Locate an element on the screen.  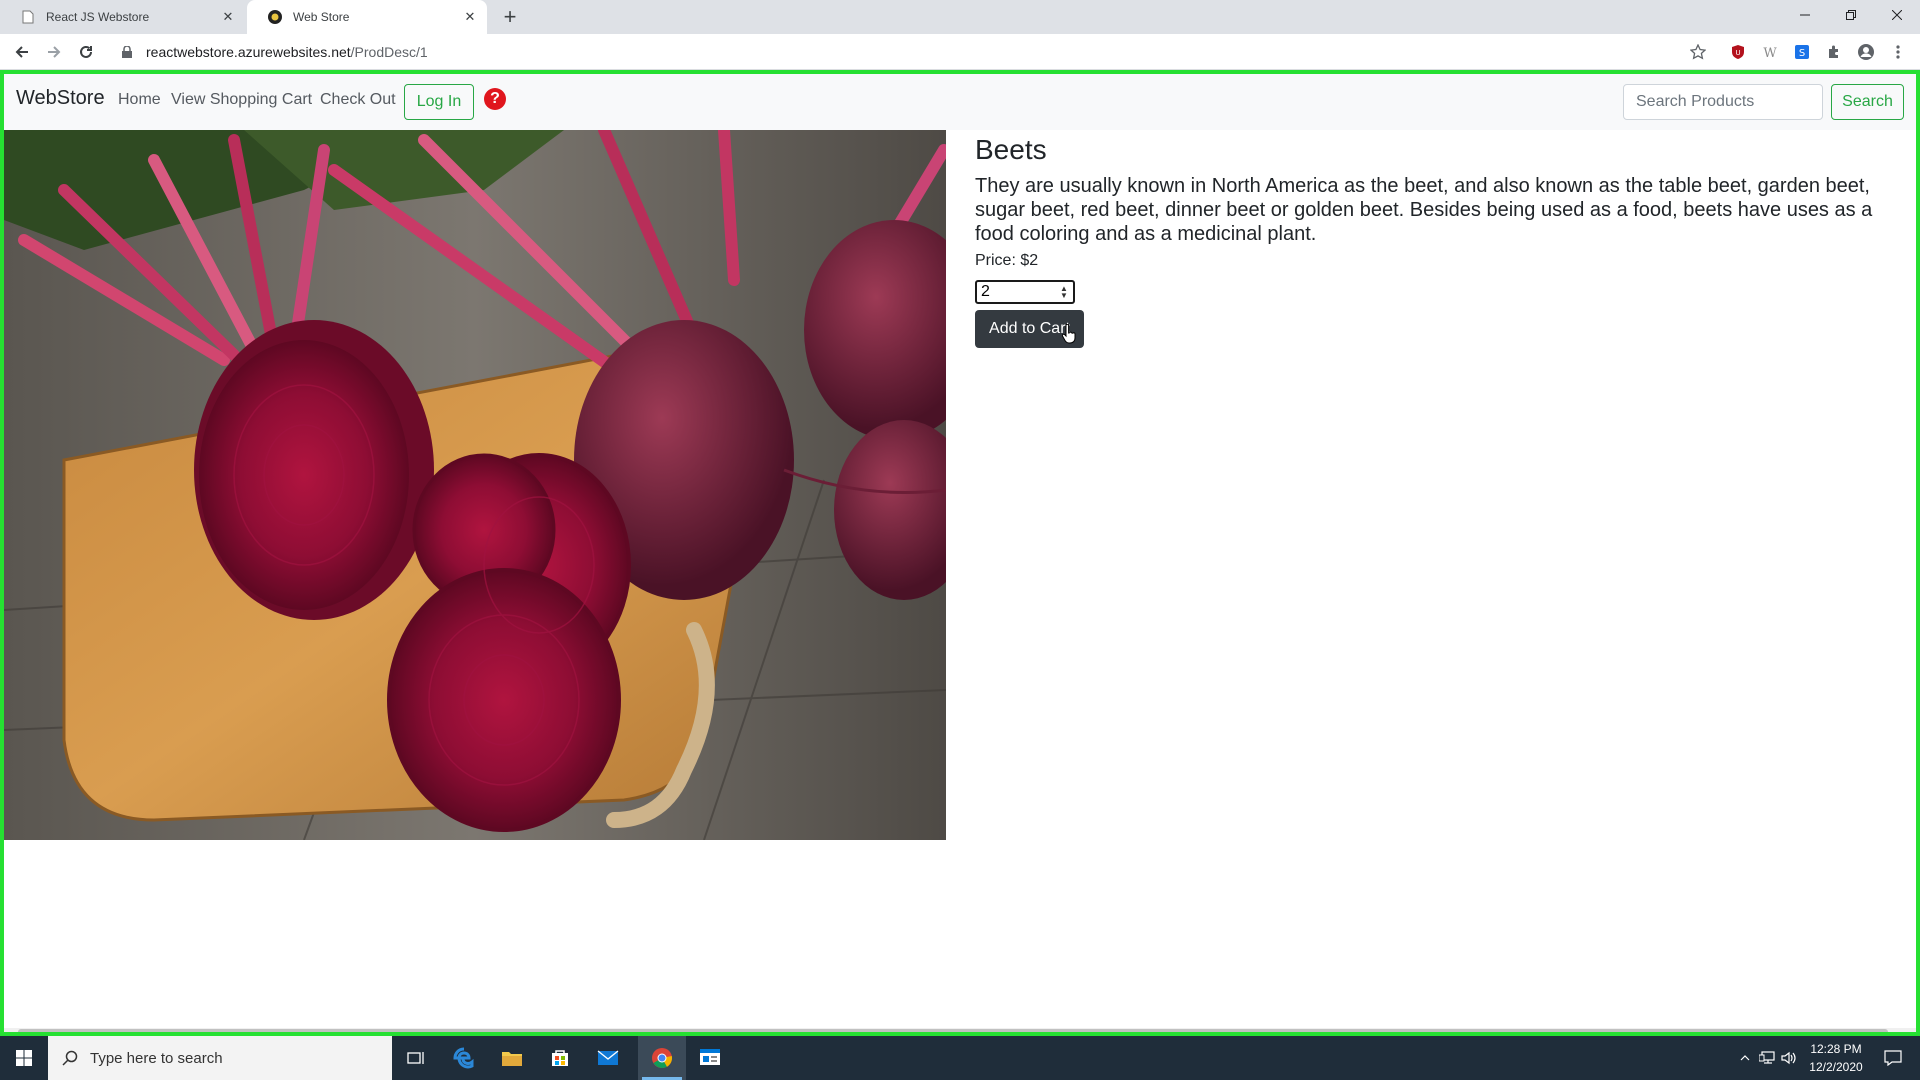
app-window-icon is located at coordinates (710, 1058).